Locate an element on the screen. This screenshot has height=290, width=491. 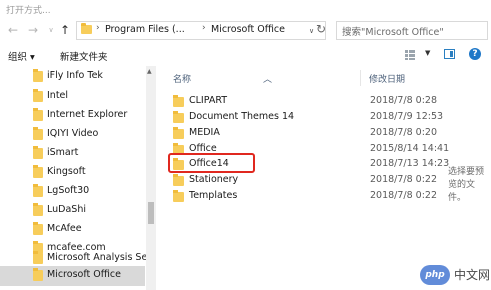
sidebar-item: IQIYI Video is located at coordinates (72, 135).